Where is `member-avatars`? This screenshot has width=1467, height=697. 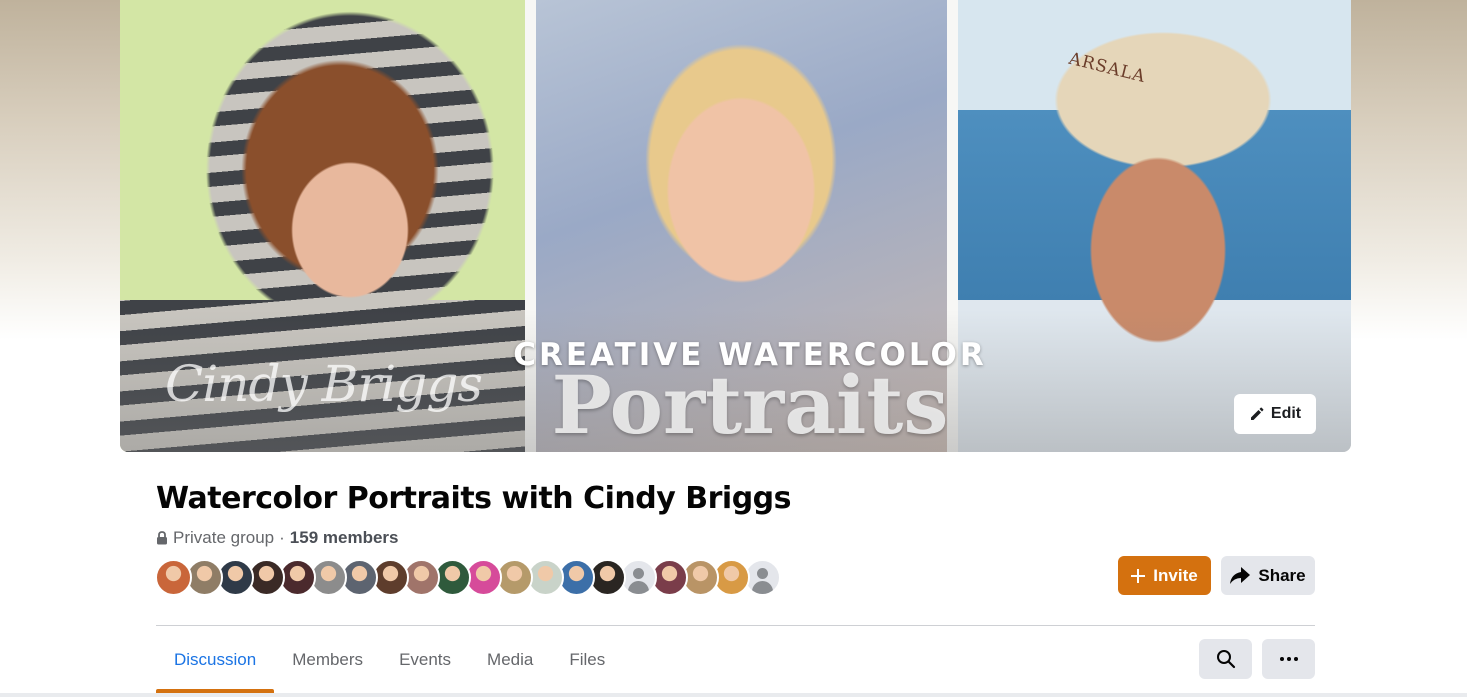 member-avatars is located at coordinates (468, 578).